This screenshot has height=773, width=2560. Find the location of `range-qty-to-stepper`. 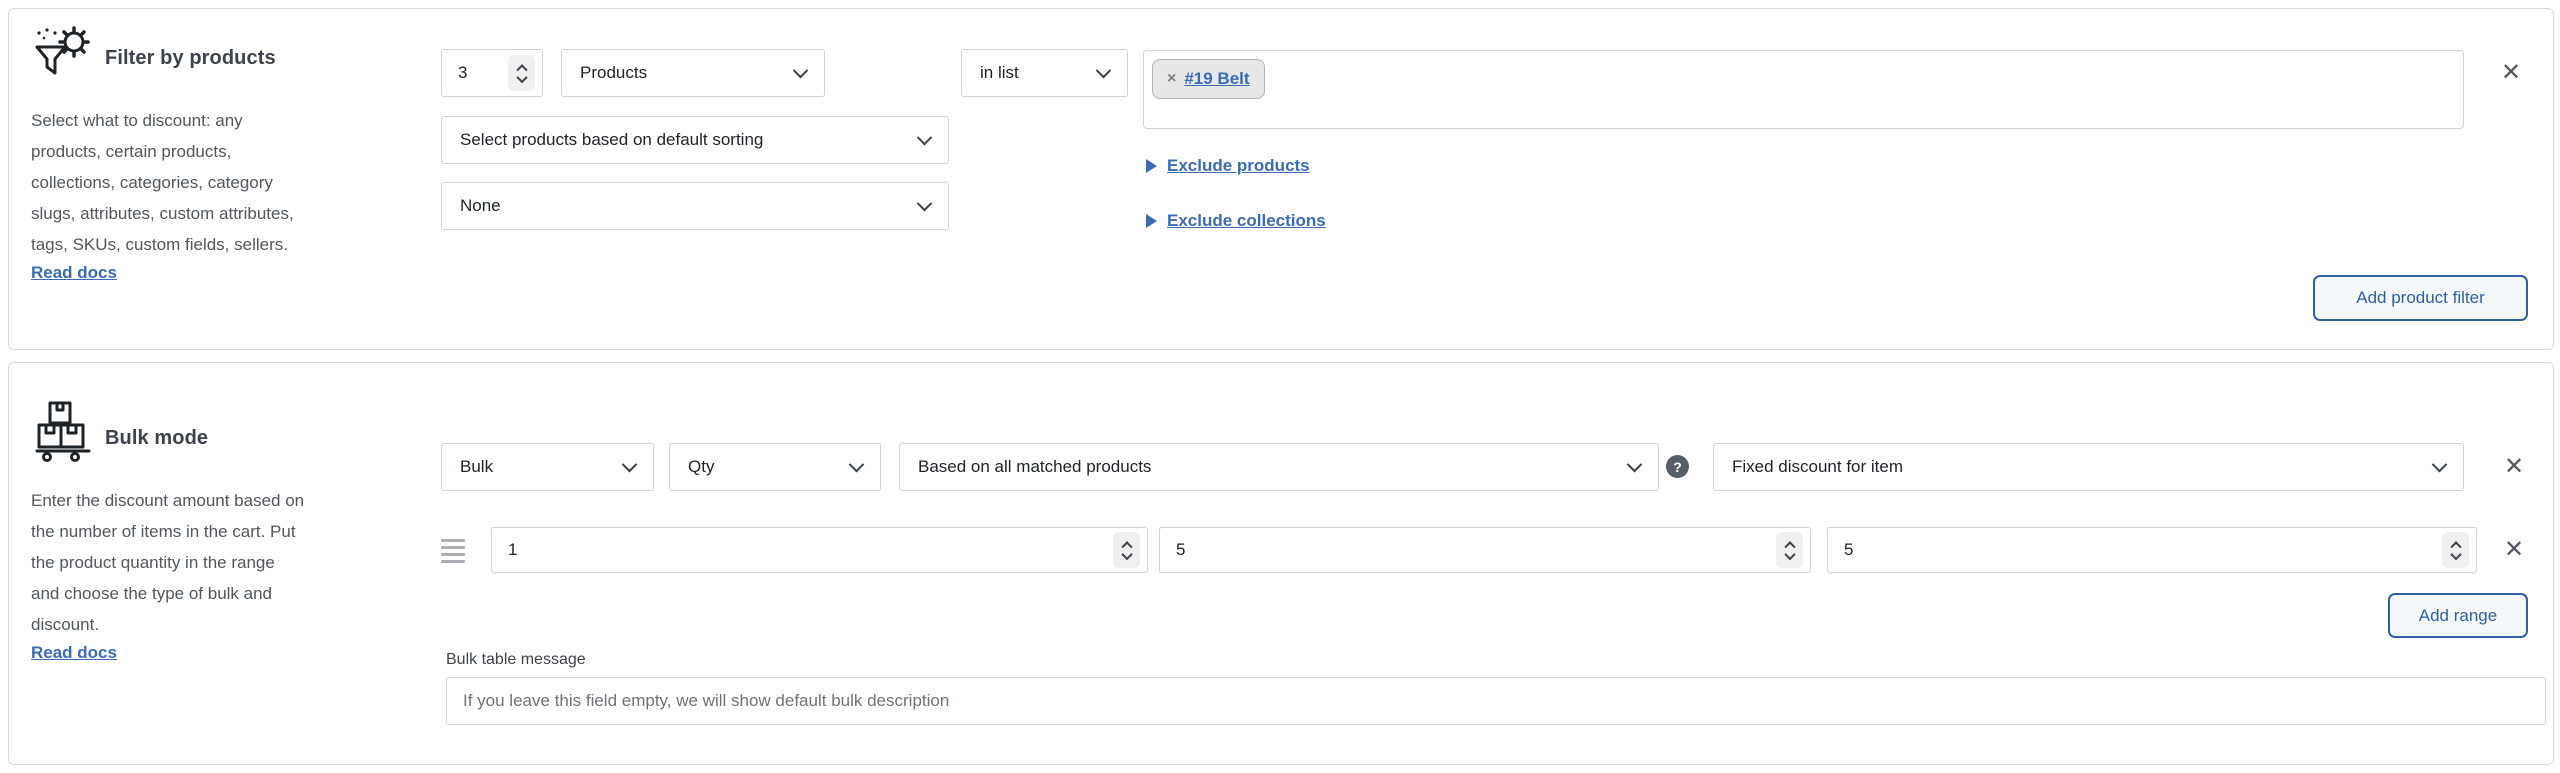

range-qty-to-stepper is located at coordinates (1485, 550).